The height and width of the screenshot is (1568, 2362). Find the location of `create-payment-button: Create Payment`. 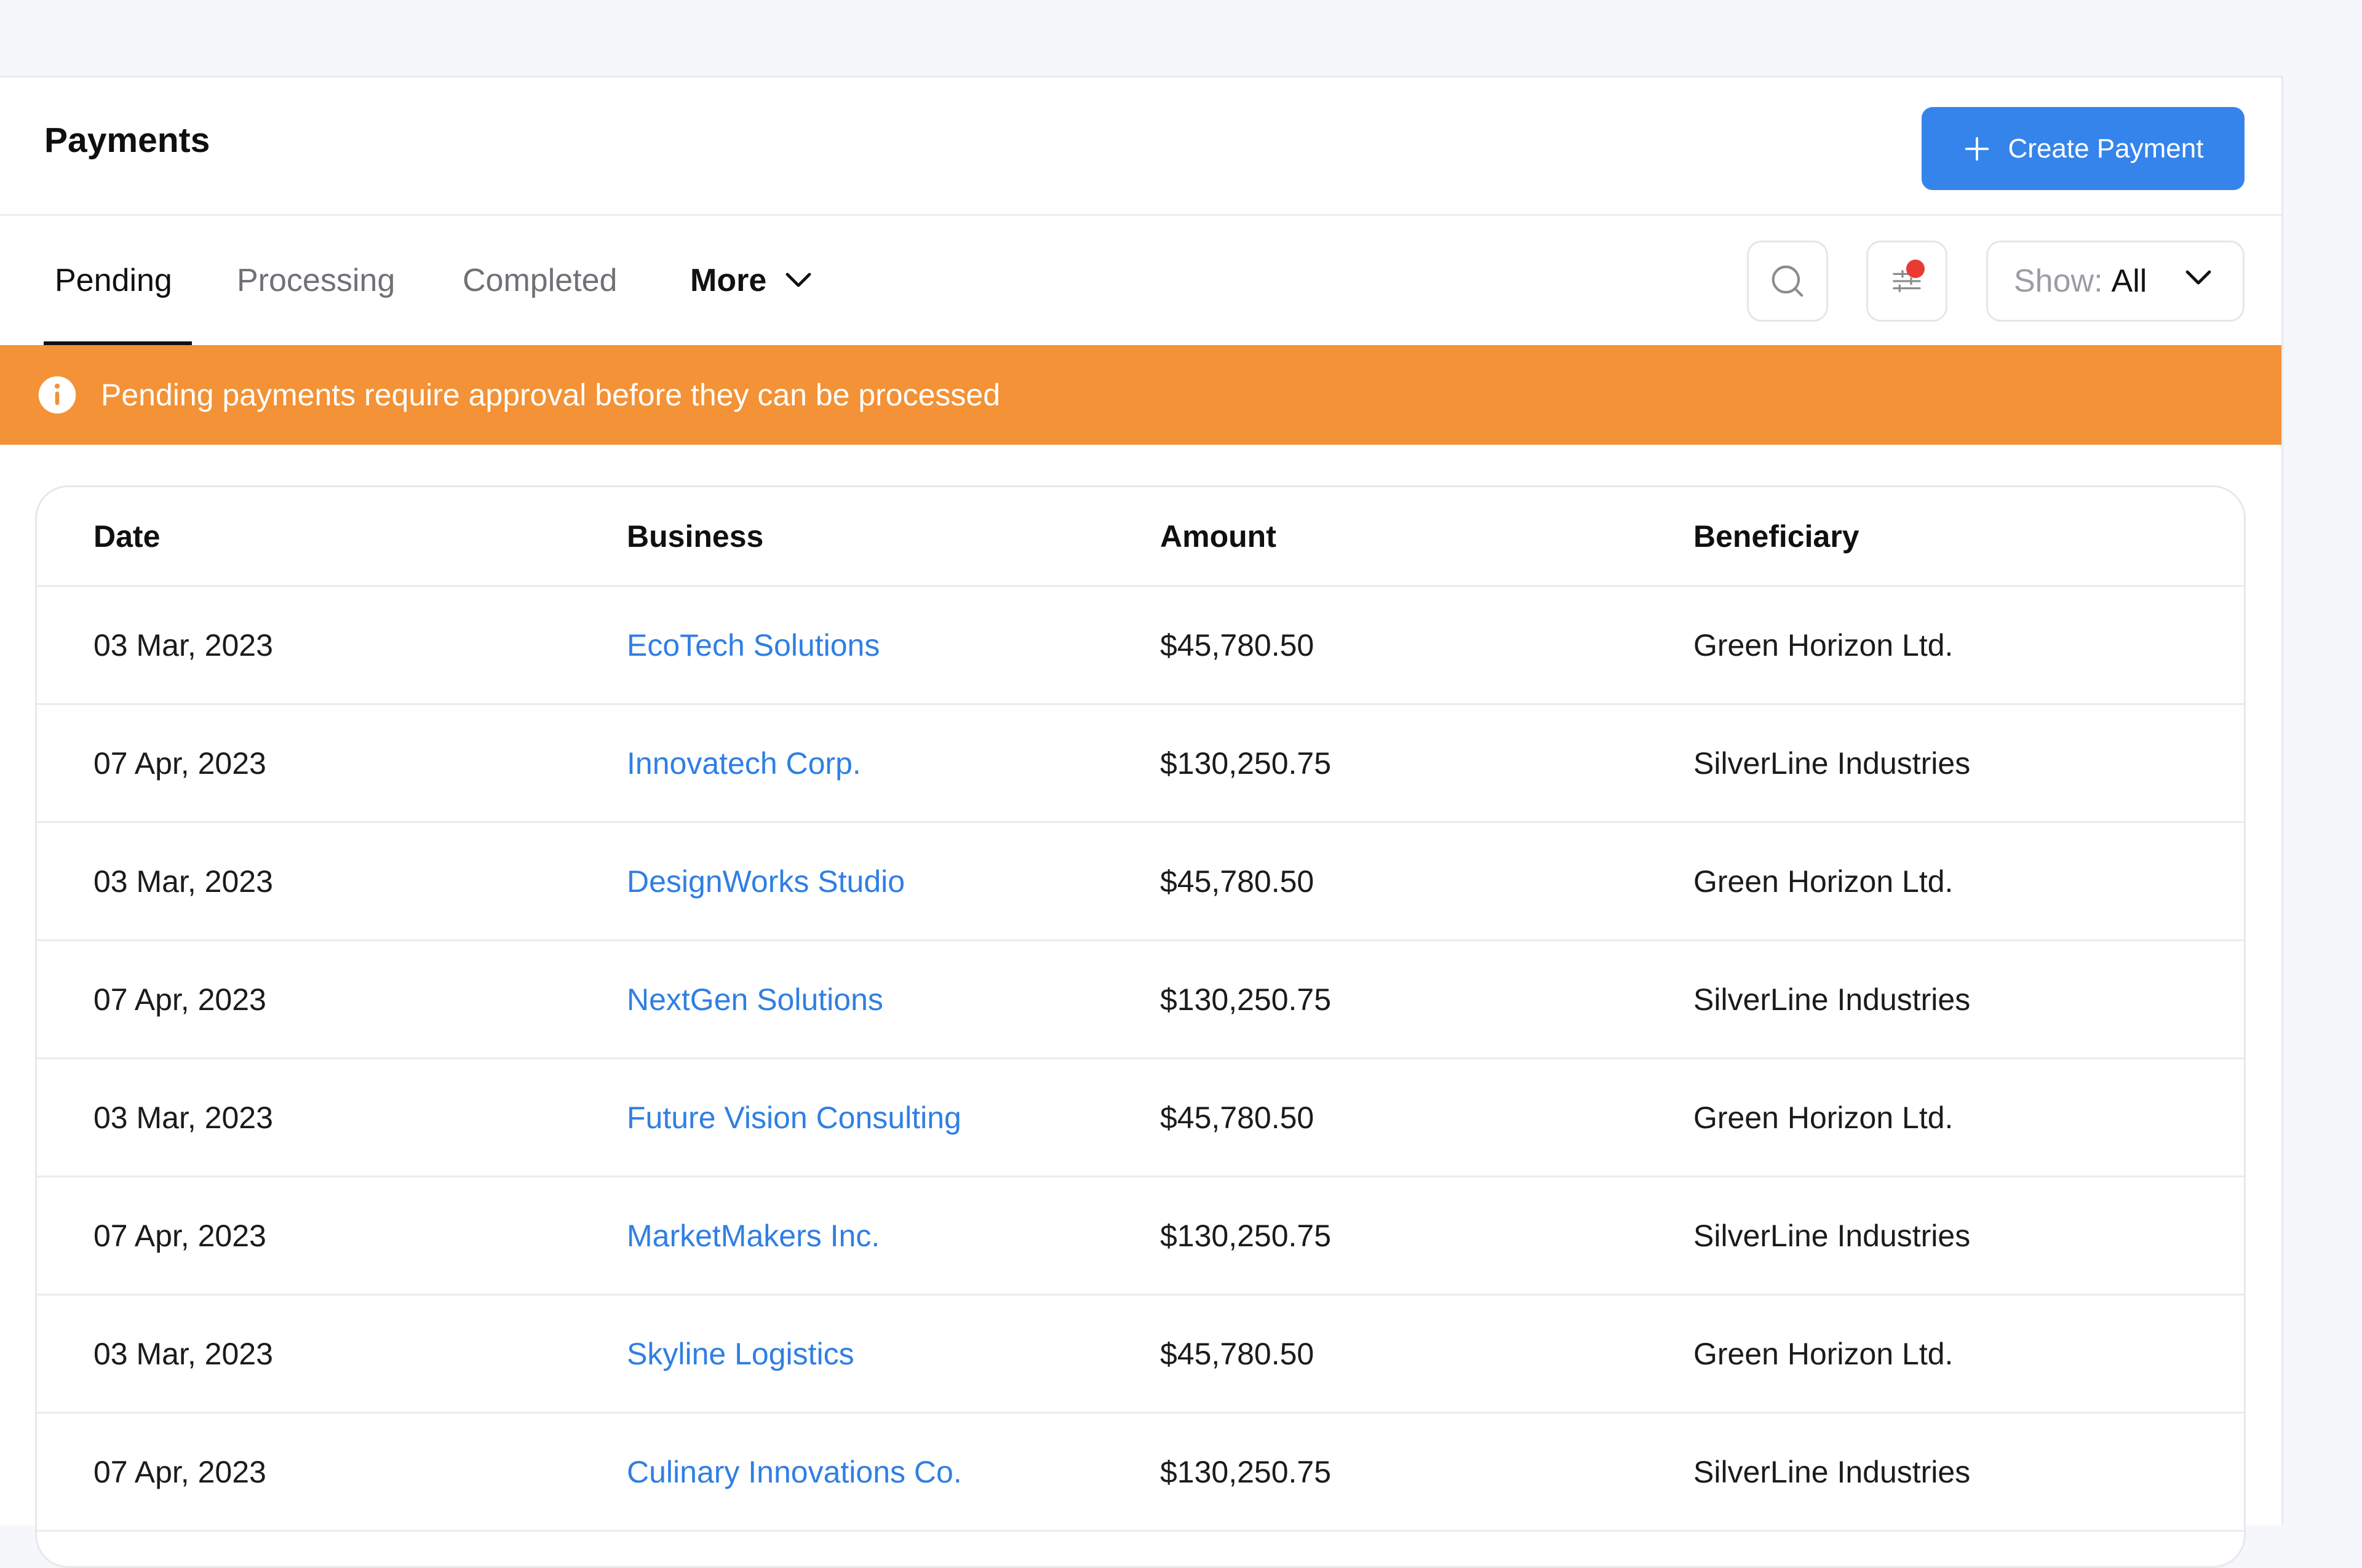

create-payment-button: Create Payment is located at coordinates (2083, 149).